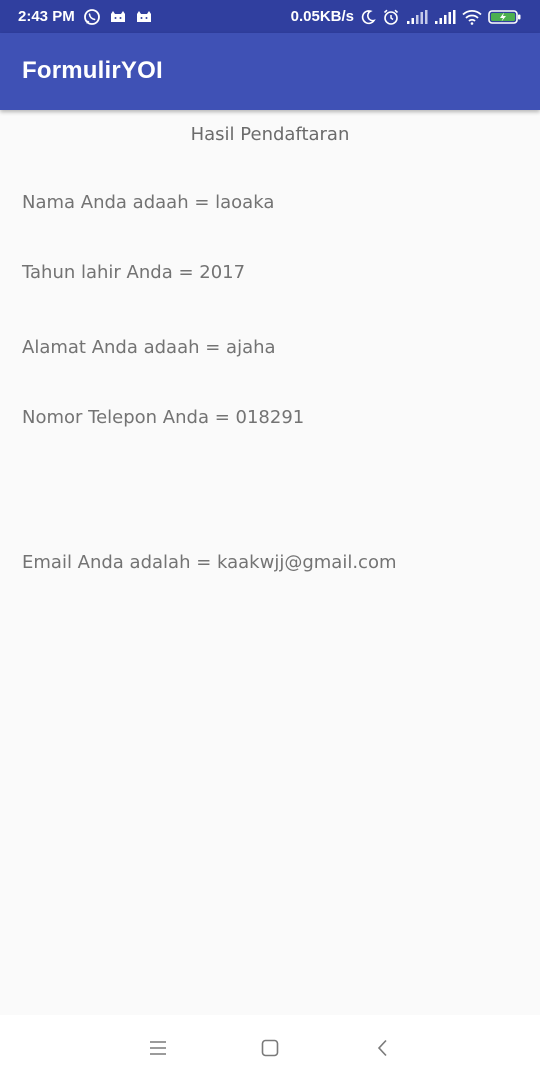  I want to click on status-left: 2:43 PM, so click(85, 16).